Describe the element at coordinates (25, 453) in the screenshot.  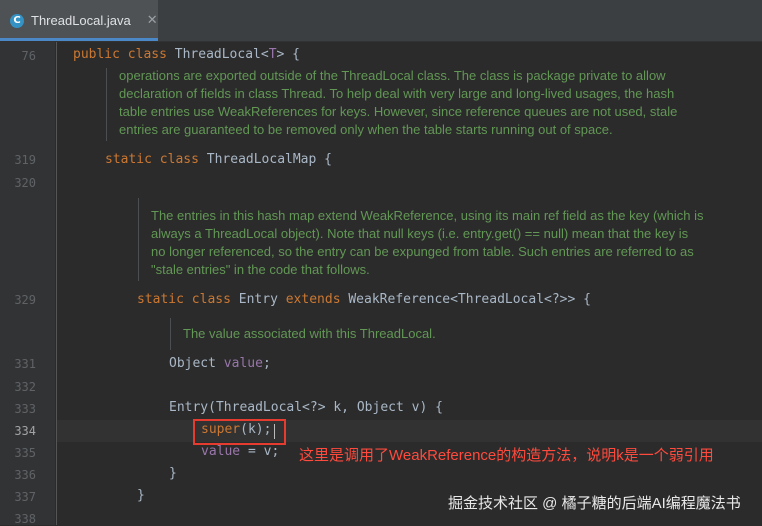
I see `line-number: 335` at that location.